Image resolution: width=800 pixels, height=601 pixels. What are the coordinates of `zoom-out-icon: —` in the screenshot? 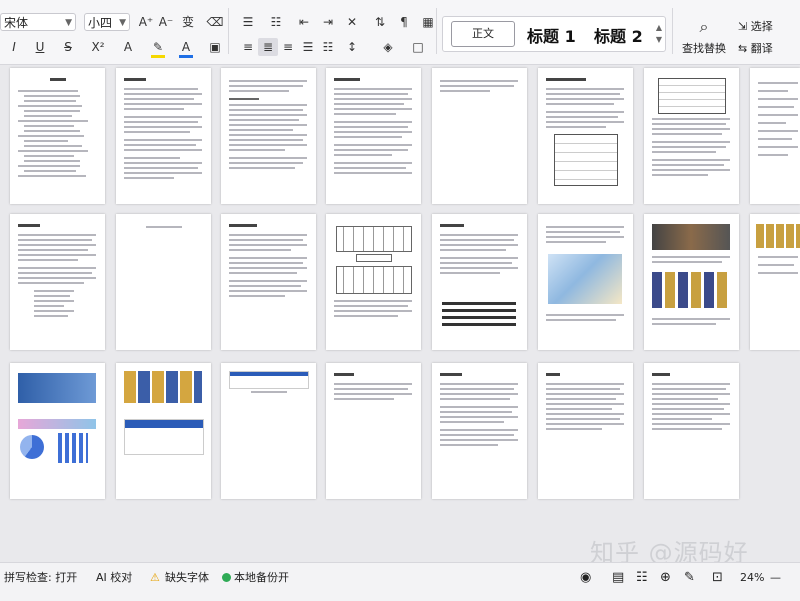 It's located at (775, 578).